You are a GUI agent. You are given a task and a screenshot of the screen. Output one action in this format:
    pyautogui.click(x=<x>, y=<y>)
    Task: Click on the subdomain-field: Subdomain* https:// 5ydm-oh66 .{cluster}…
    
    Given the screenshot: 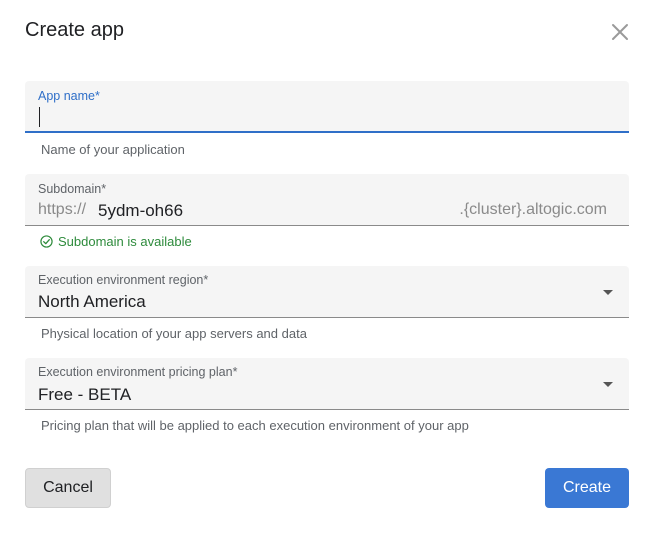 What is the action you would take?
    pyautogui.click(x=327, y=200)
    